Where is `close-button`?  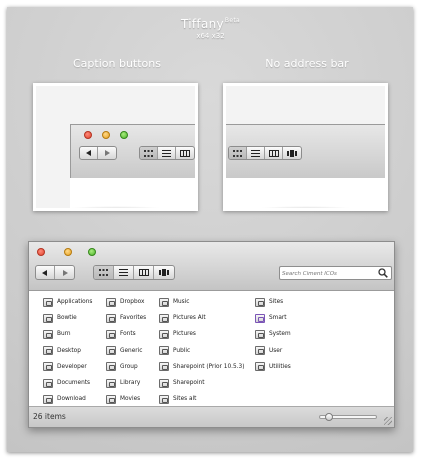 close-button is located at coordinates (41, 252).